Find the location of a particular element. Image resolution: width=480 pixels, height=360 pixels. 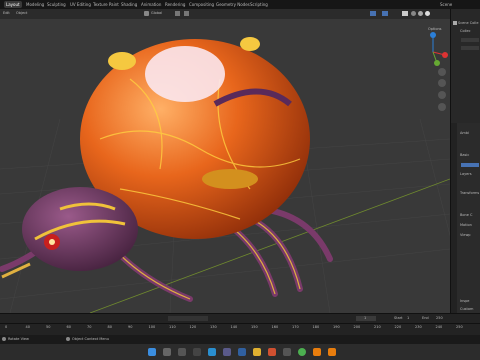

props-item-motion: Motion is located at coordinates (466, 225).